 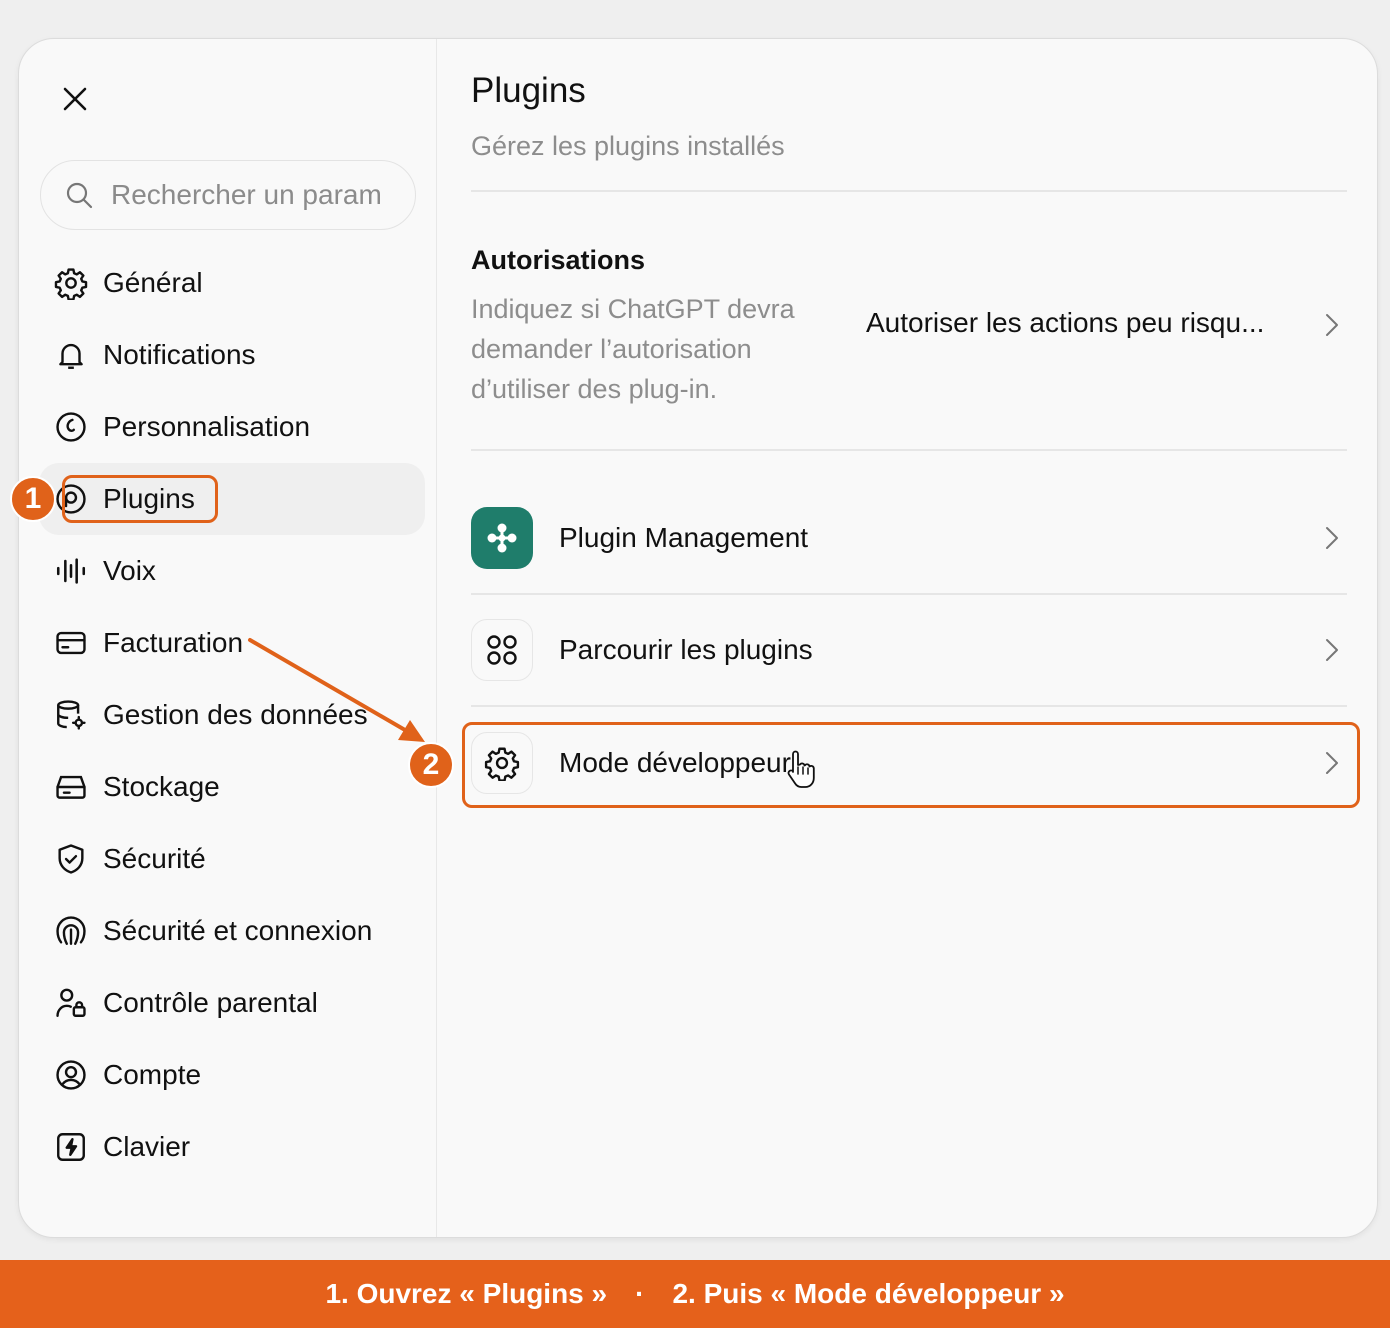 I want to click on step-badge-1: 1, so click(x=33, y=499).